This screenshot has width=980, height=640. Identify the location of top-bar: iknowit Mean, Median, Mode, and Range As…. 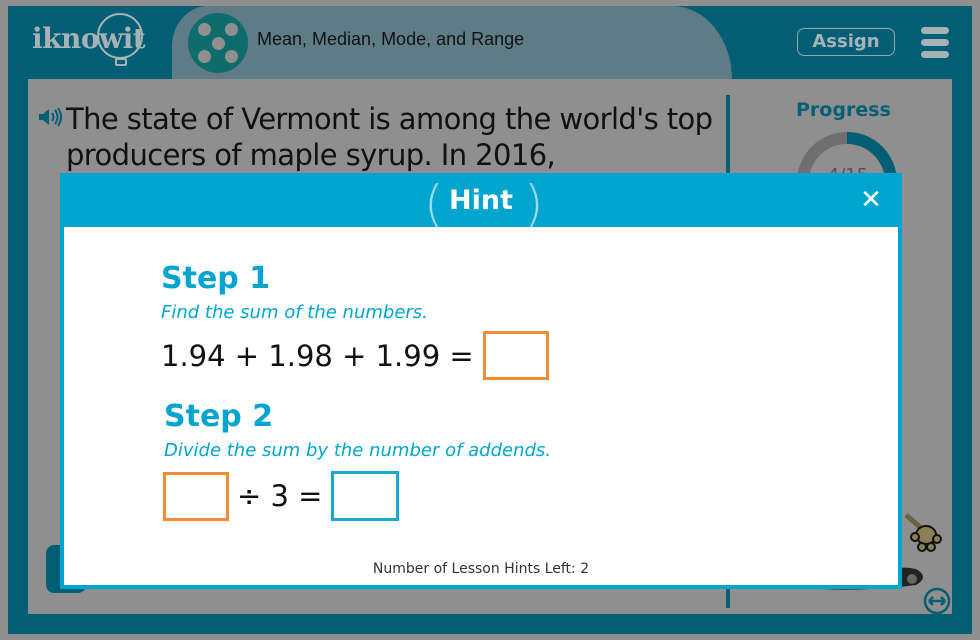
(490, 42).